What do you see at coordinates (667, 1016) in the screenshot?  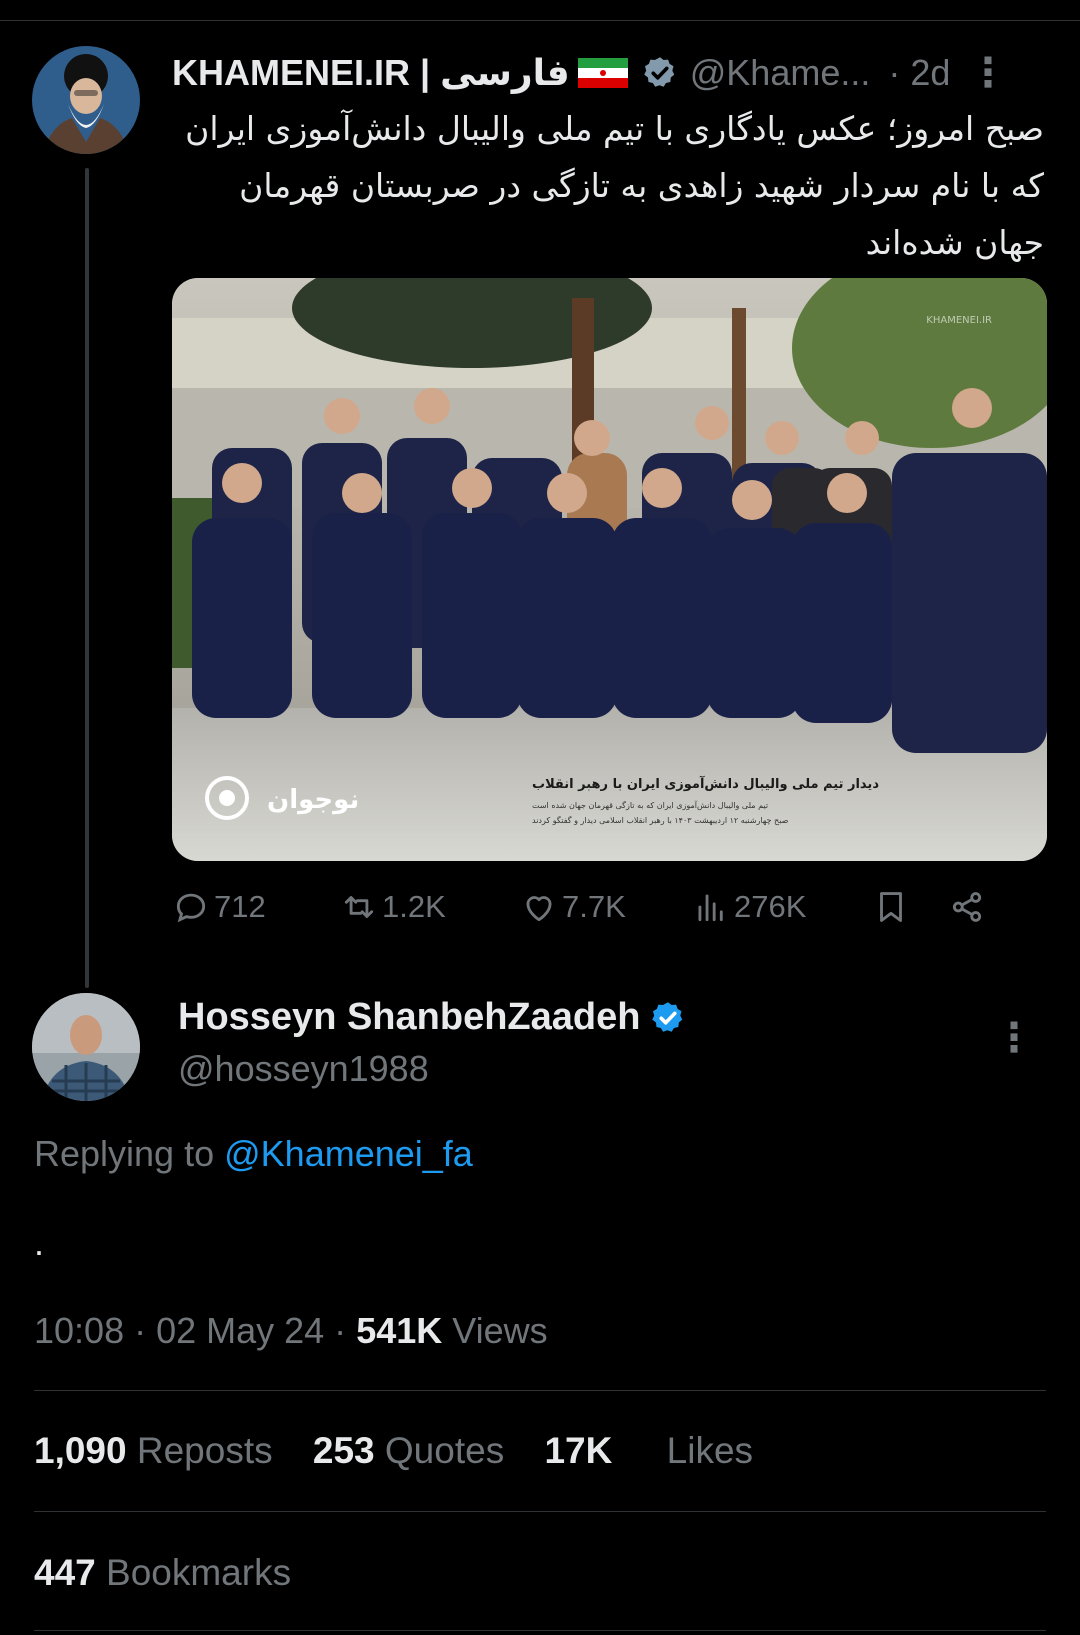 I see `verified-blue-badge-icon` at bounding box center [667, 1016].